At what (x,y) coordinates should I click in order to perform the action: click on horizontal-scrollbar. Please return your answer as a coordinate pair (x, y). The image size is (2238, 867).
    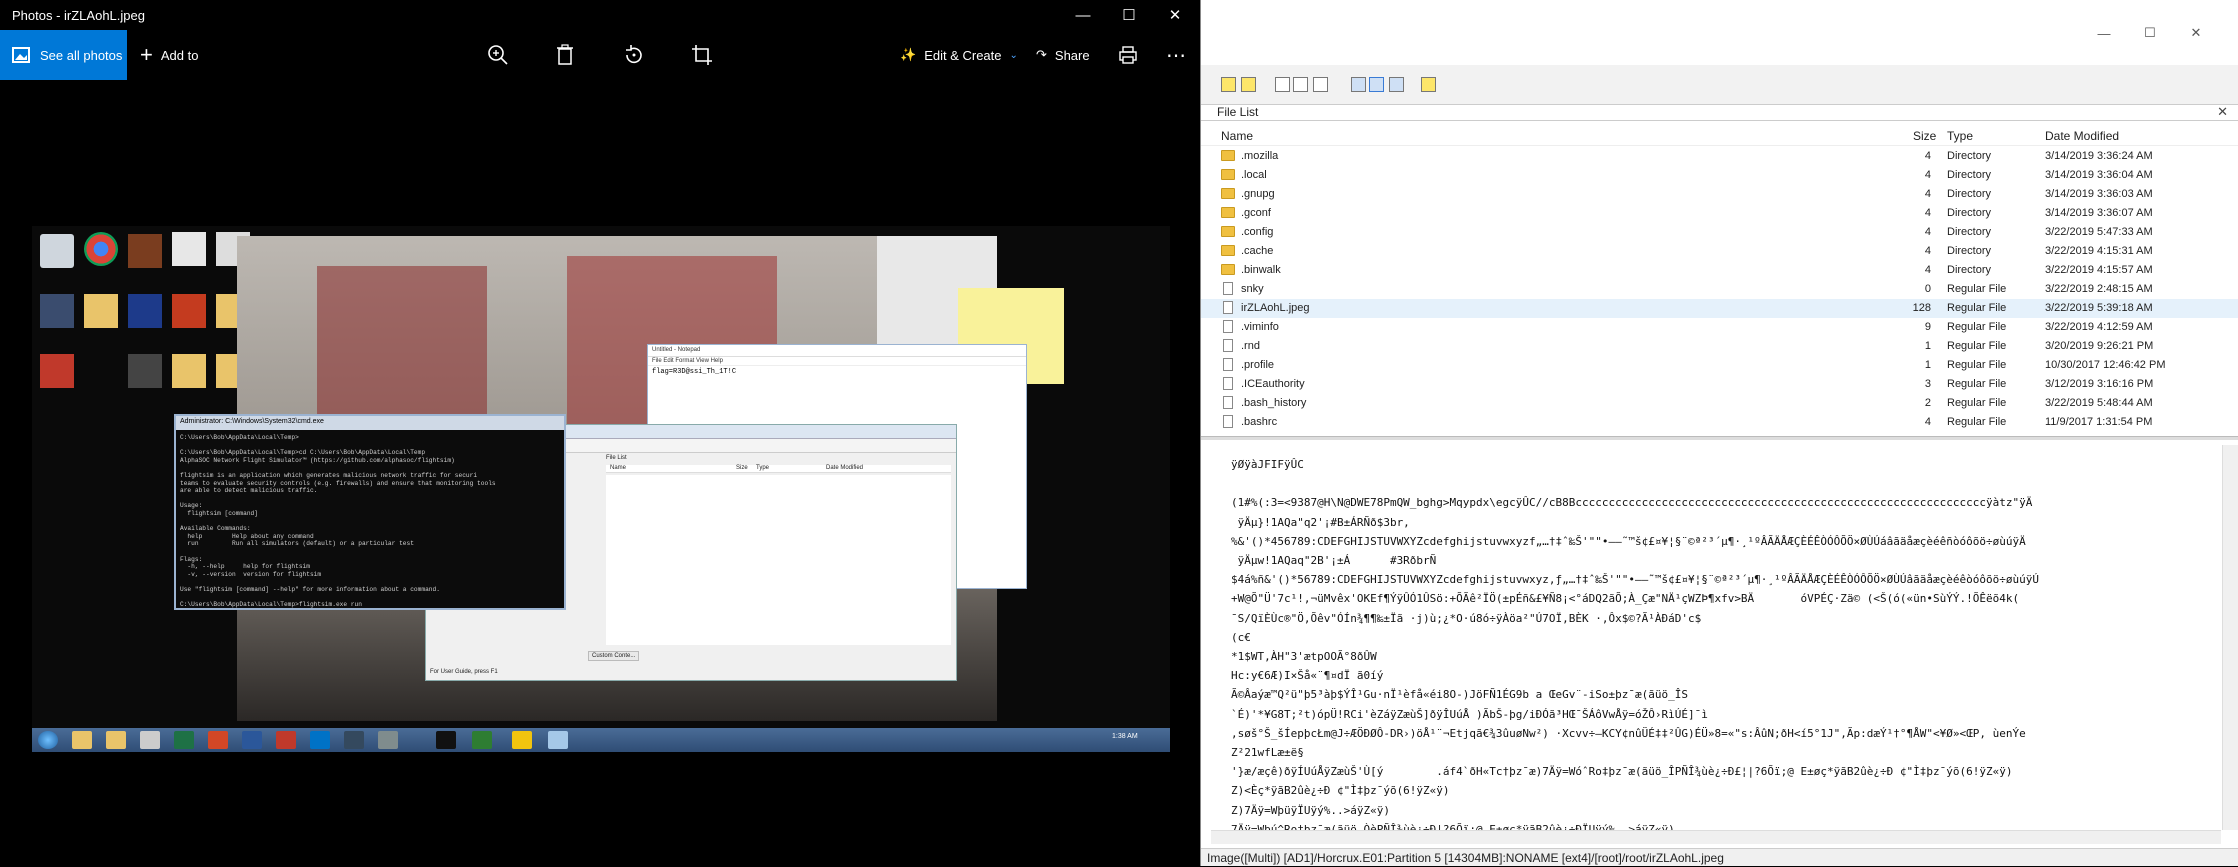
    Looking at the image, I should click on (1716, 837).